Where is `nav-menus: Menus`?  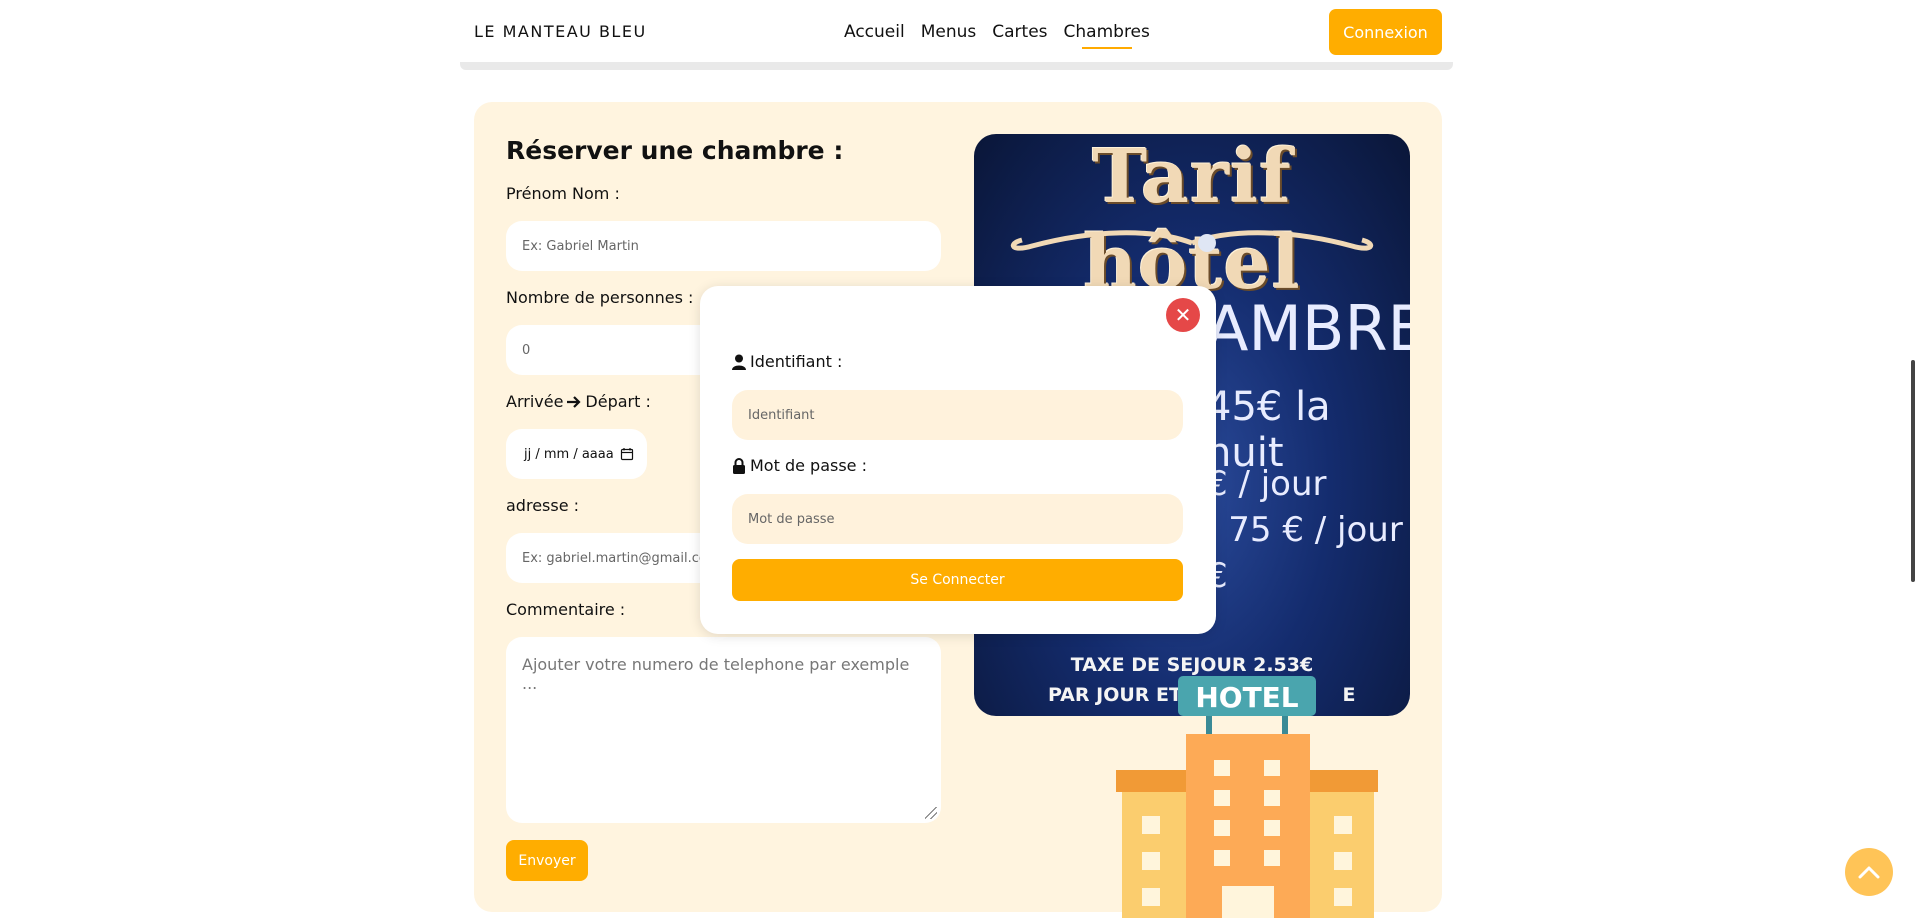
nav-menus: Menus is located at coordinates (949, 34).